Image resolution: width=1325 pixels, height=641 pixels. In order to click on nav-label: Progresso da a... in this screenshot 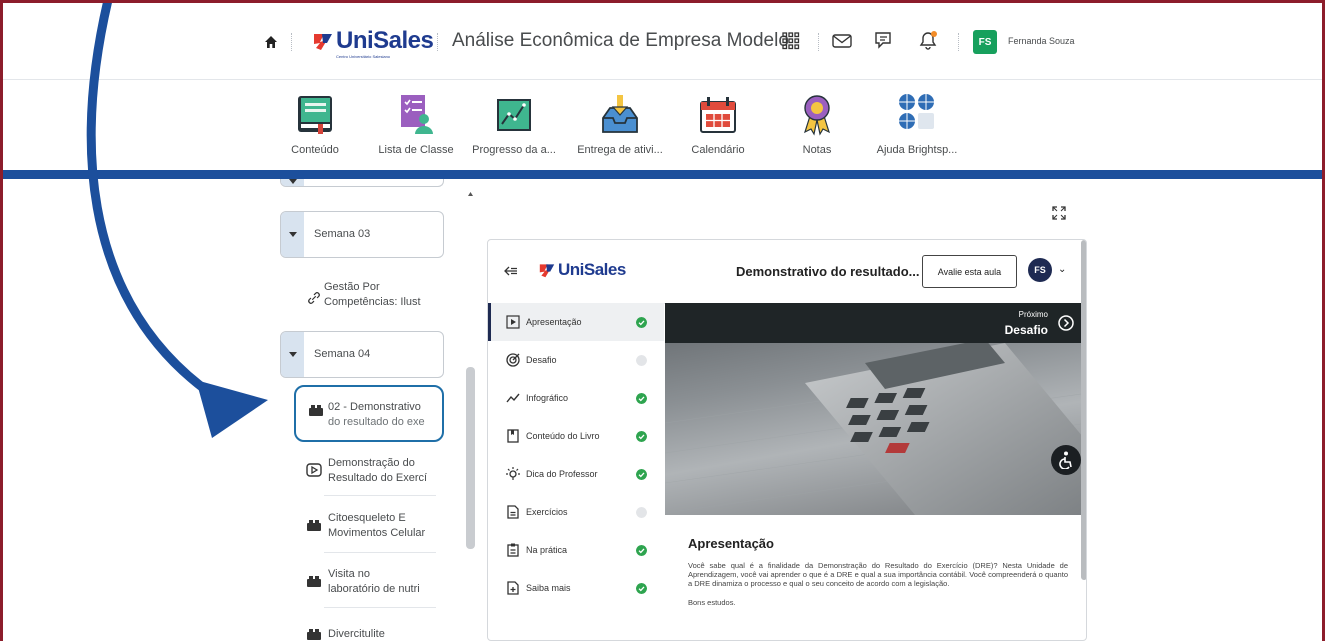, I will do `click(514, 150)`.